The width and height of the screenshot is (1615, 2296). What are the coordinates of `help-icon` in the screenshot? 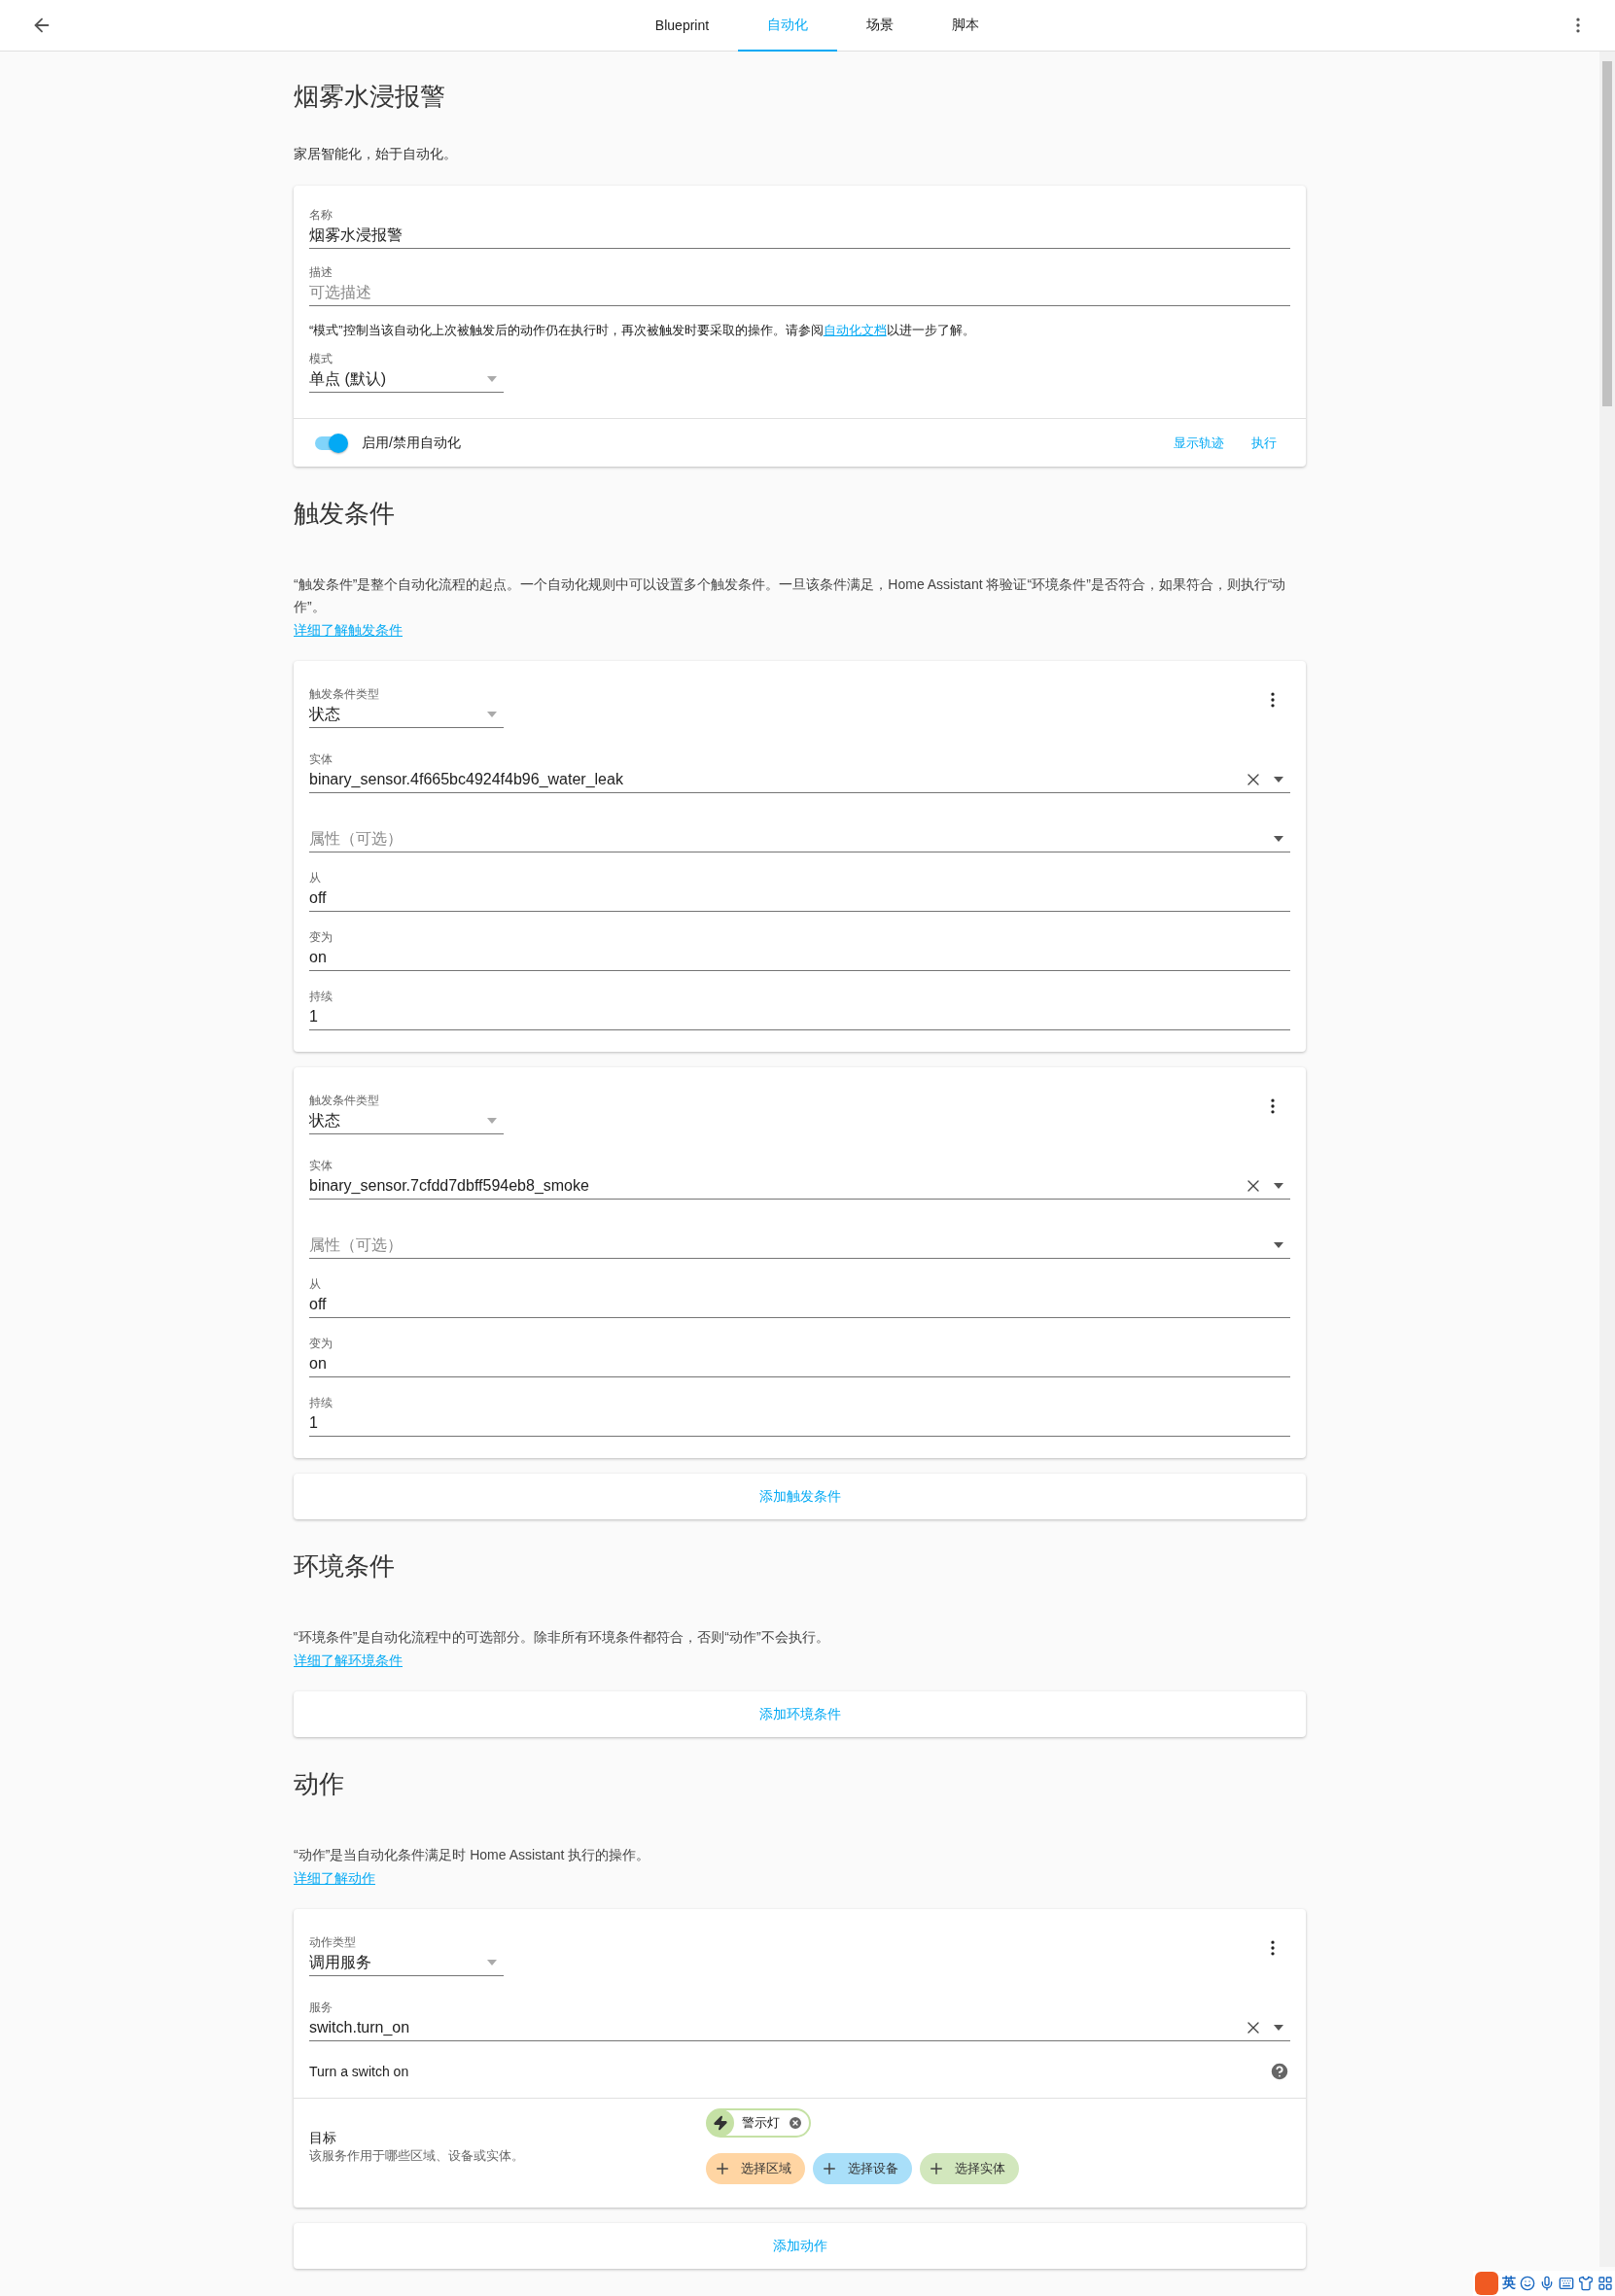 It's located at (1280, 2071).